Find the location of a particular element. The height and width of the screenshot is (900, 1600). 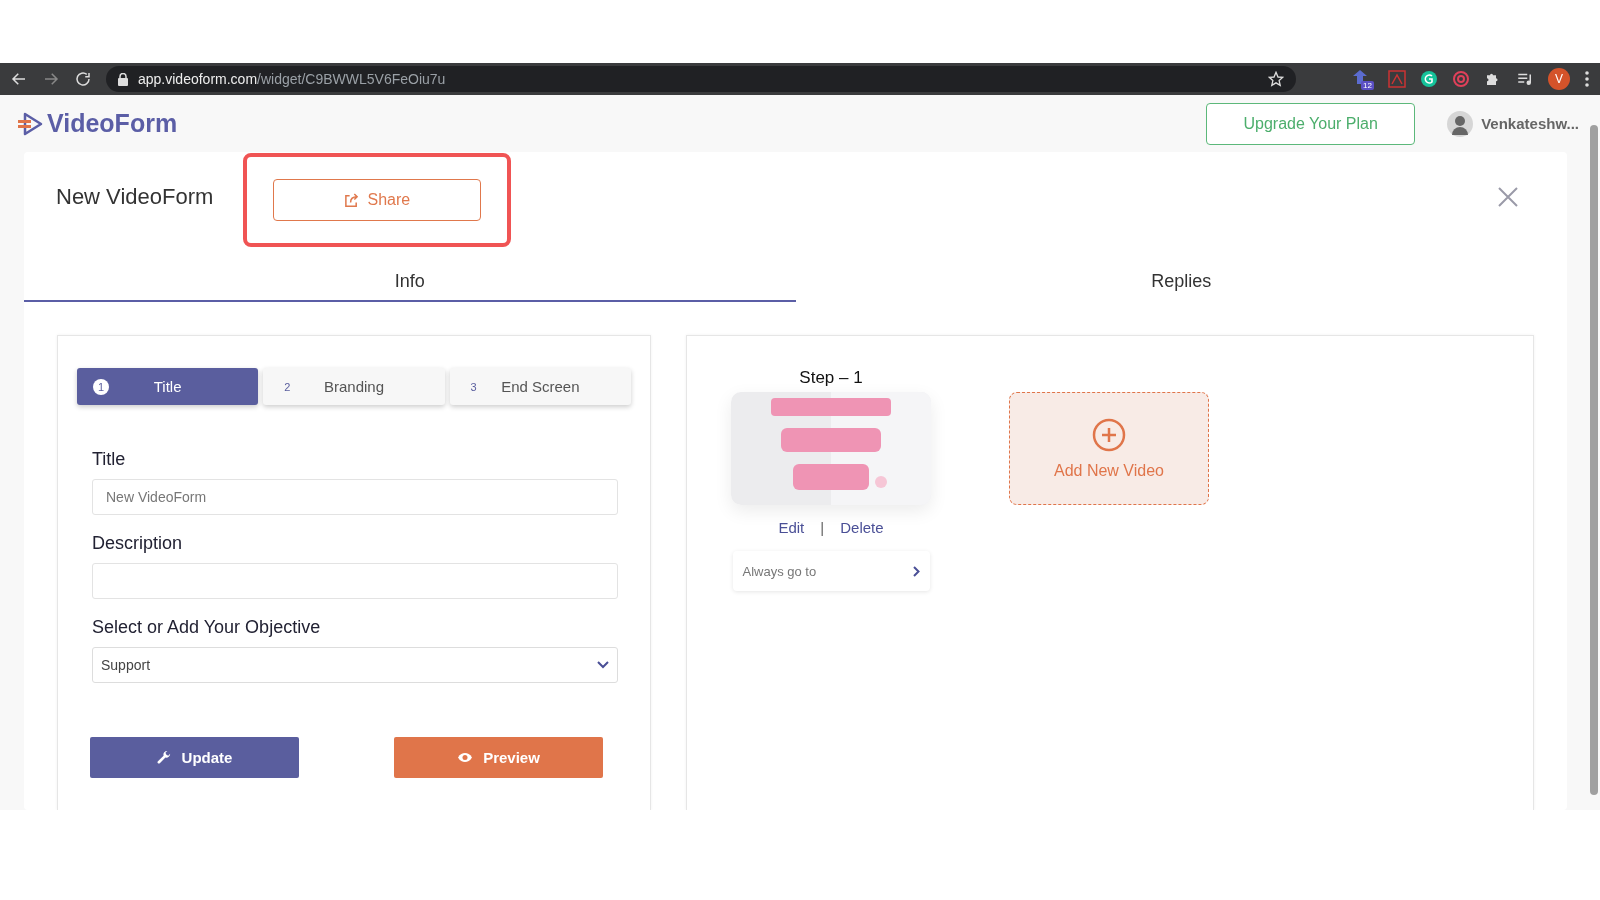

logo-icon is located at coordinates (30, 123).